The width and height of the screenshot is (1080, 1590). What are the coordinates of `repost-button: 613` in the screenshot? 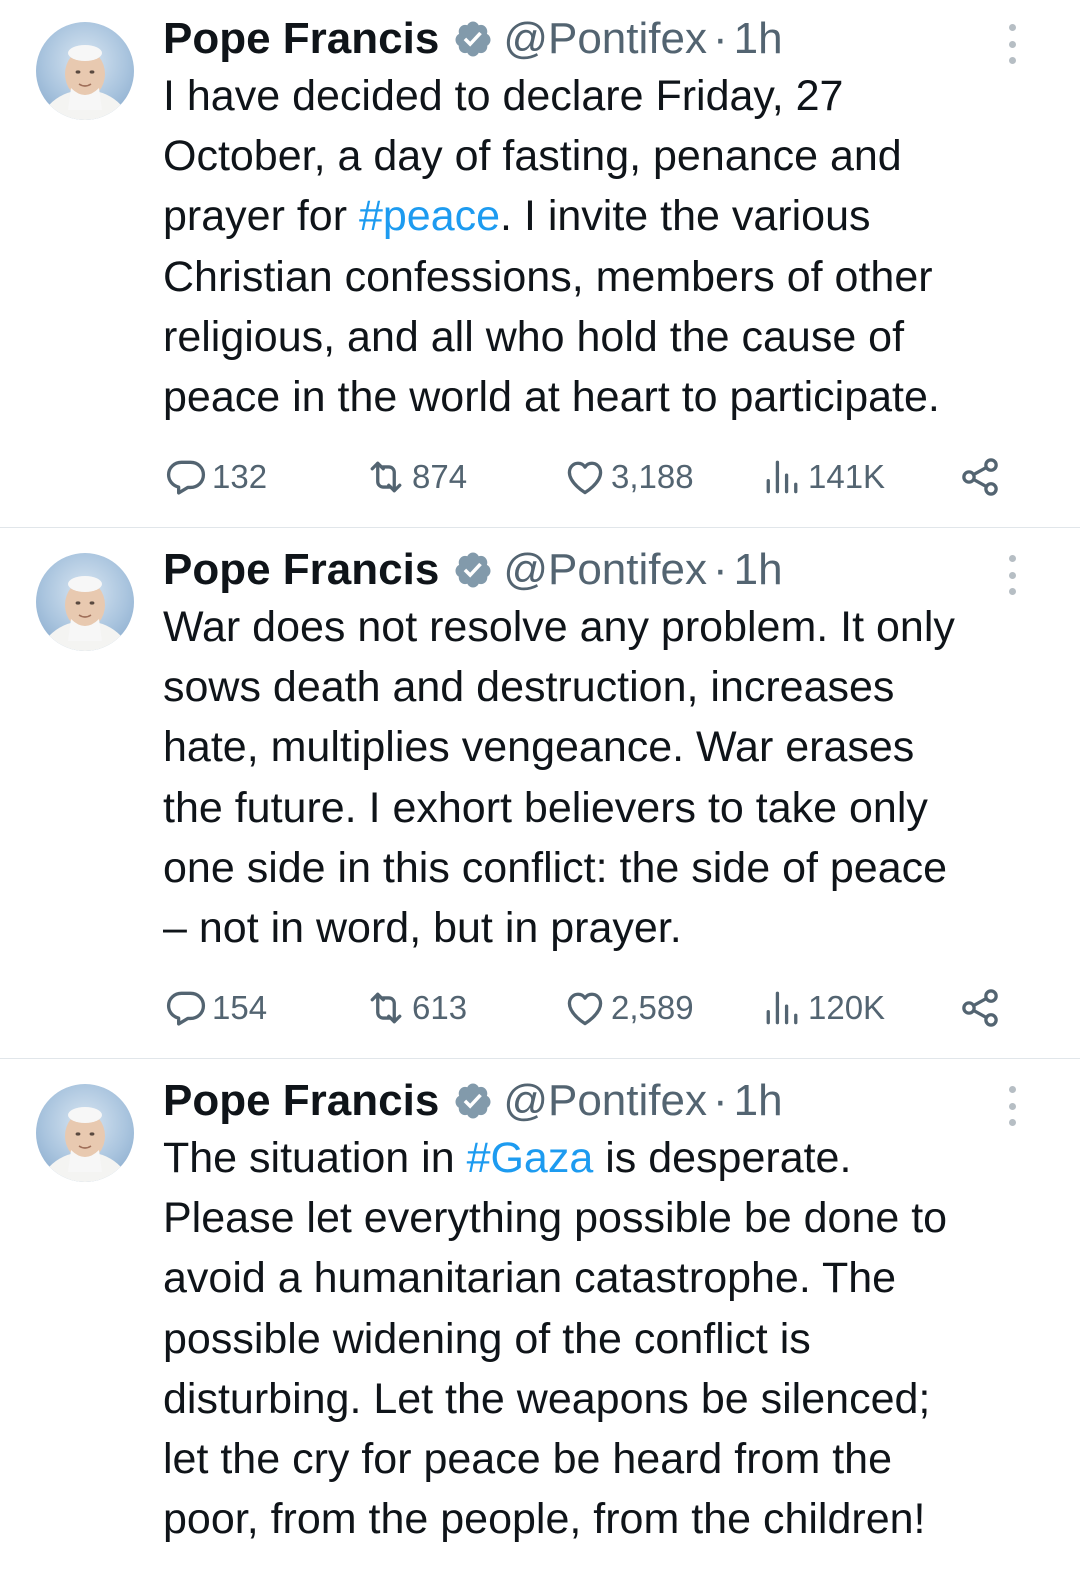 It's located at (415, 1008).